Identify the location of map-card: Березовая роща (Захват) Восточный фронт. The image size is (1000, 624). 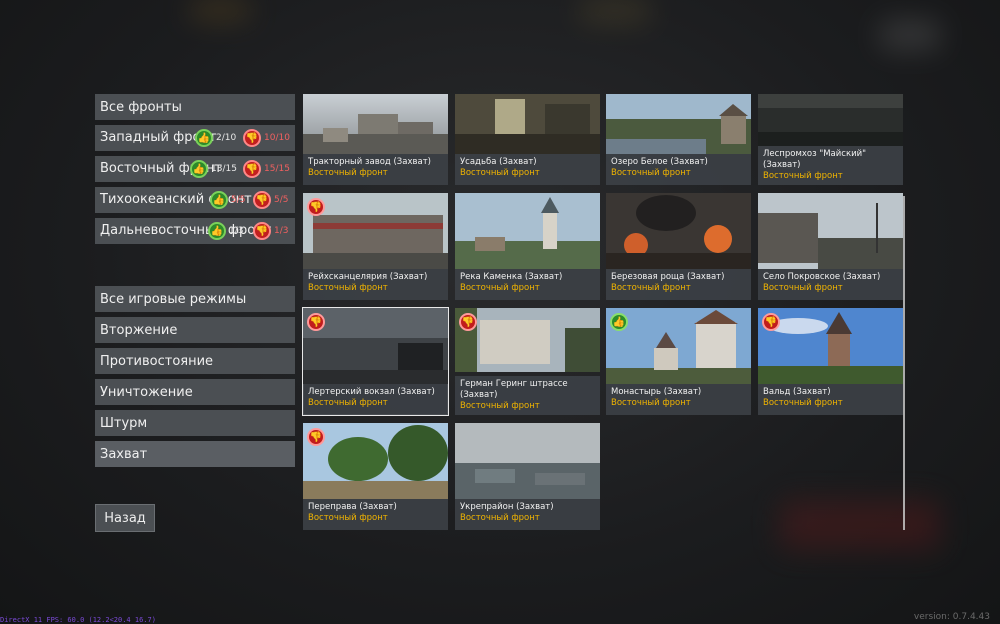
(678, 246).